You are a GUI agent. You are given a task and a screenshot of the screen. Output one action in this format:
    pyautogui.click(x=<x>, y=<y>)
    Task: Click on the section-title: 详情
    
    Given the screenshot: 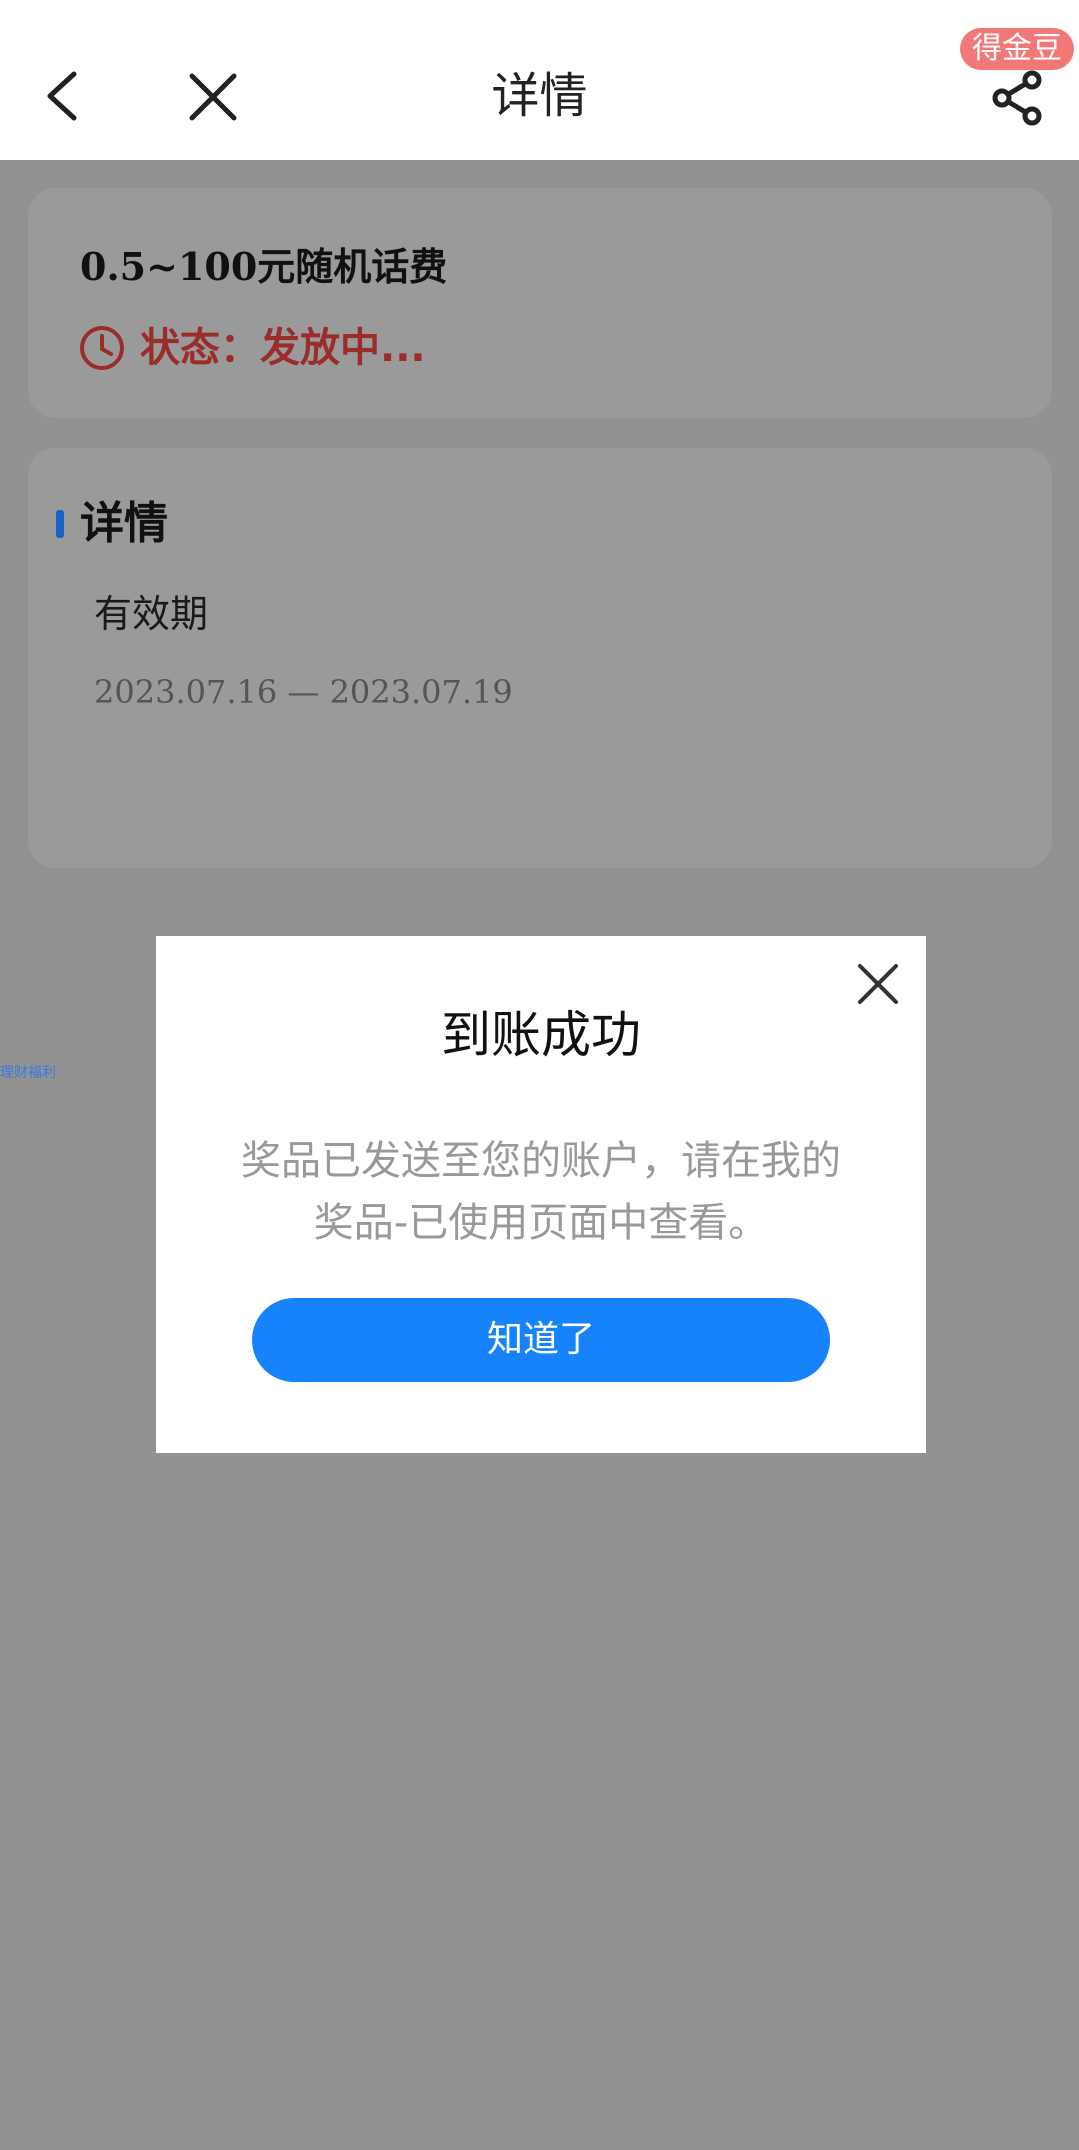 What is the action you would take?
    pyautogui.click(x=124, y=523)
    